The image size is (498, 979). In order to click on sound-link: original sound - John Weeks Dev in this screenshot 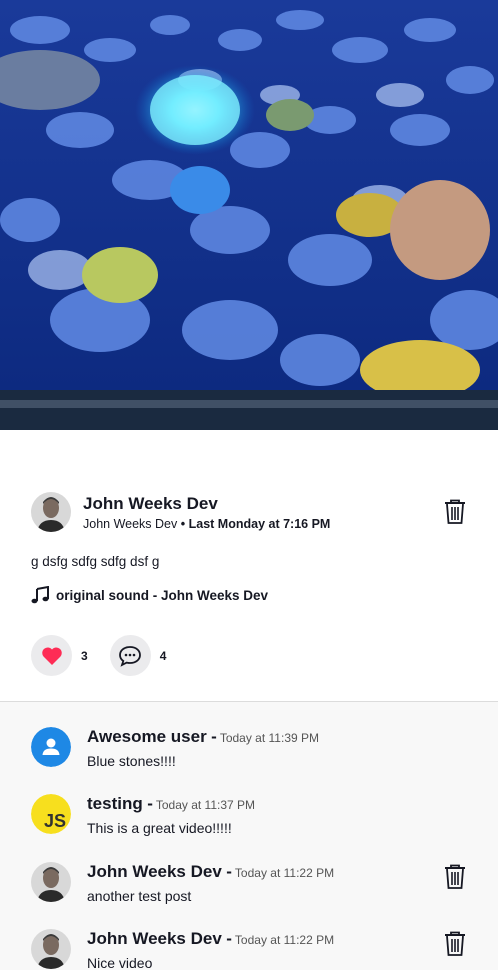, I will do `click(250, 595)`.